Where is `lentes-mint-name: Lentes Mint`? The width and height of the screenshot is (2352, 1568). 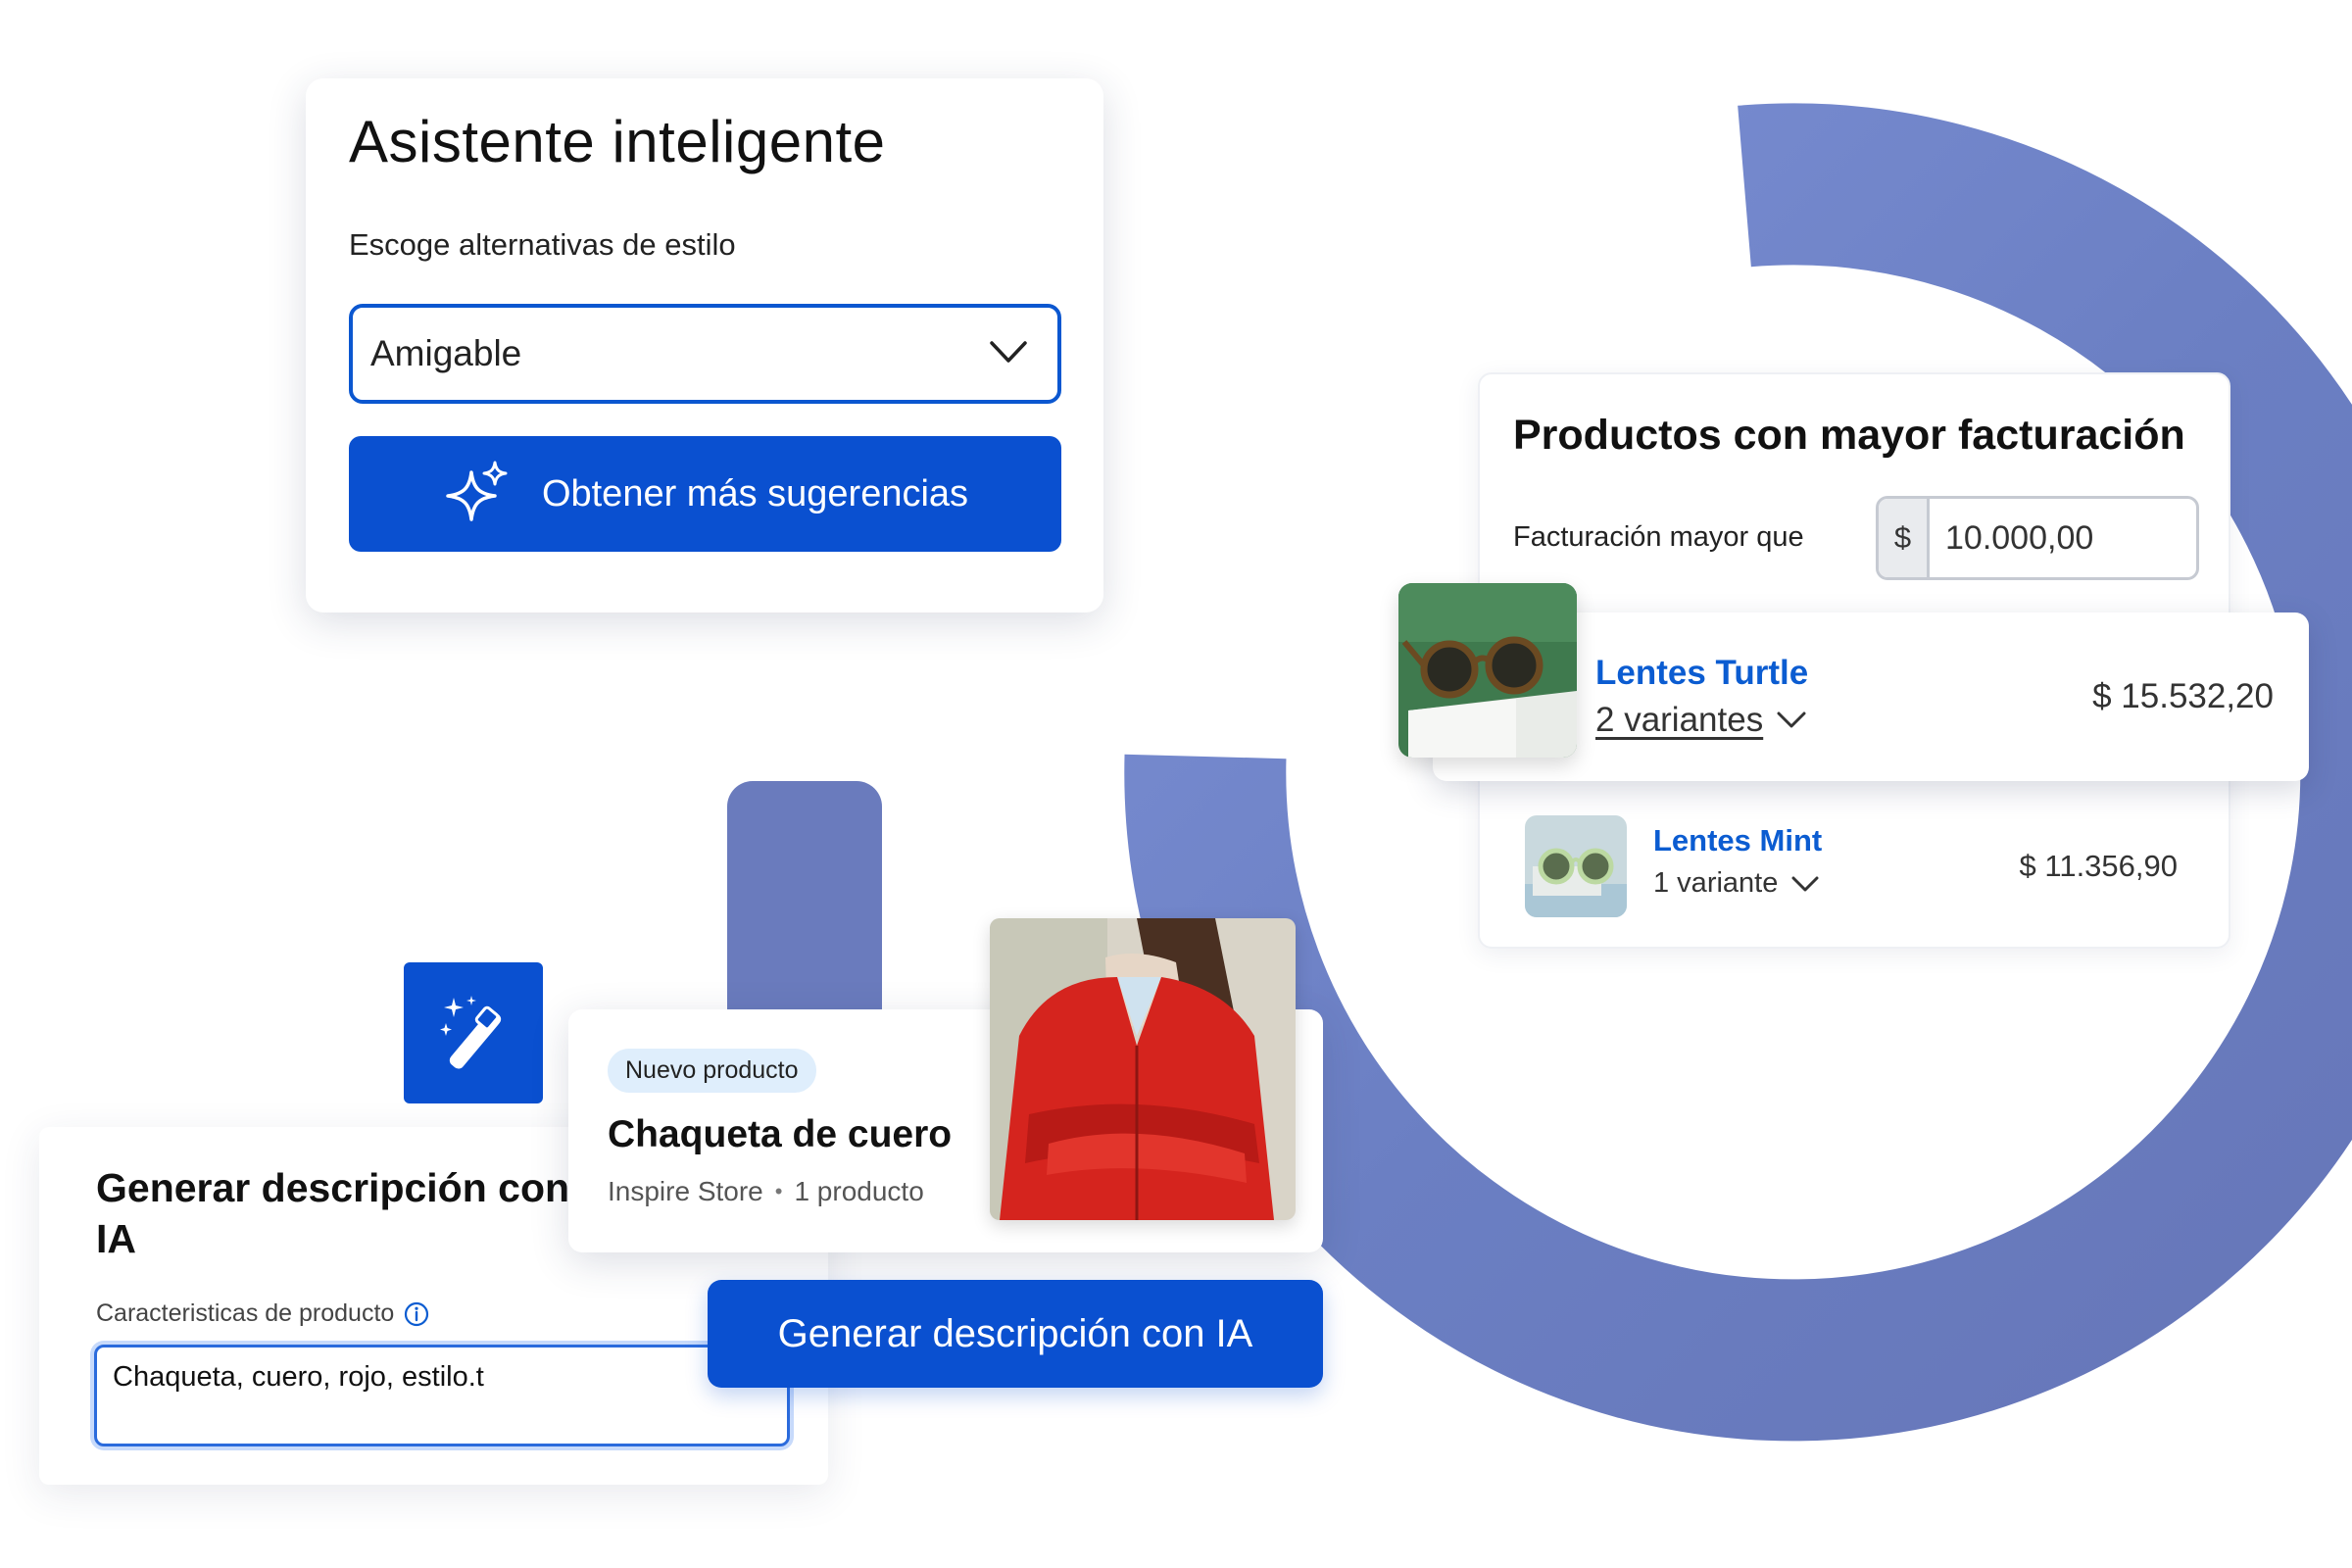
lentes-mint-name: Lentes Mint is located at coordinates (1737, 840).